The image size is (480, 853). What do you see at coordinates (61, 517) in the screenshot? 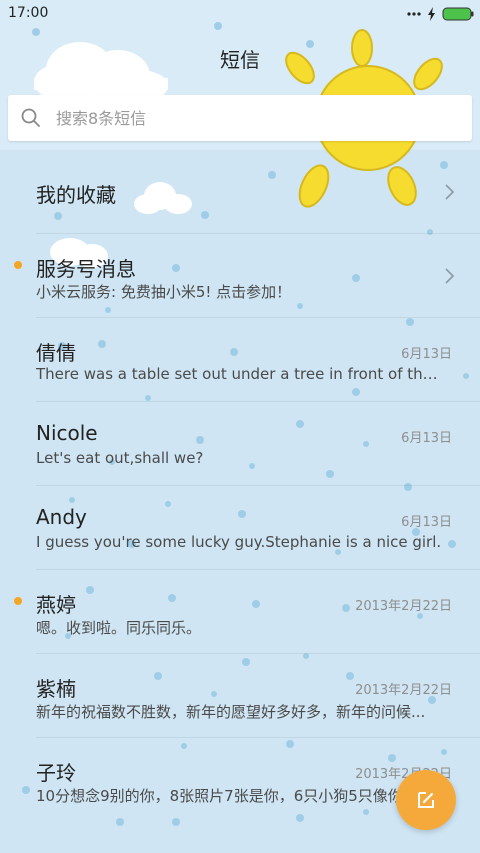
I see `contact-name: Andy` at bounding box center [61, 517].